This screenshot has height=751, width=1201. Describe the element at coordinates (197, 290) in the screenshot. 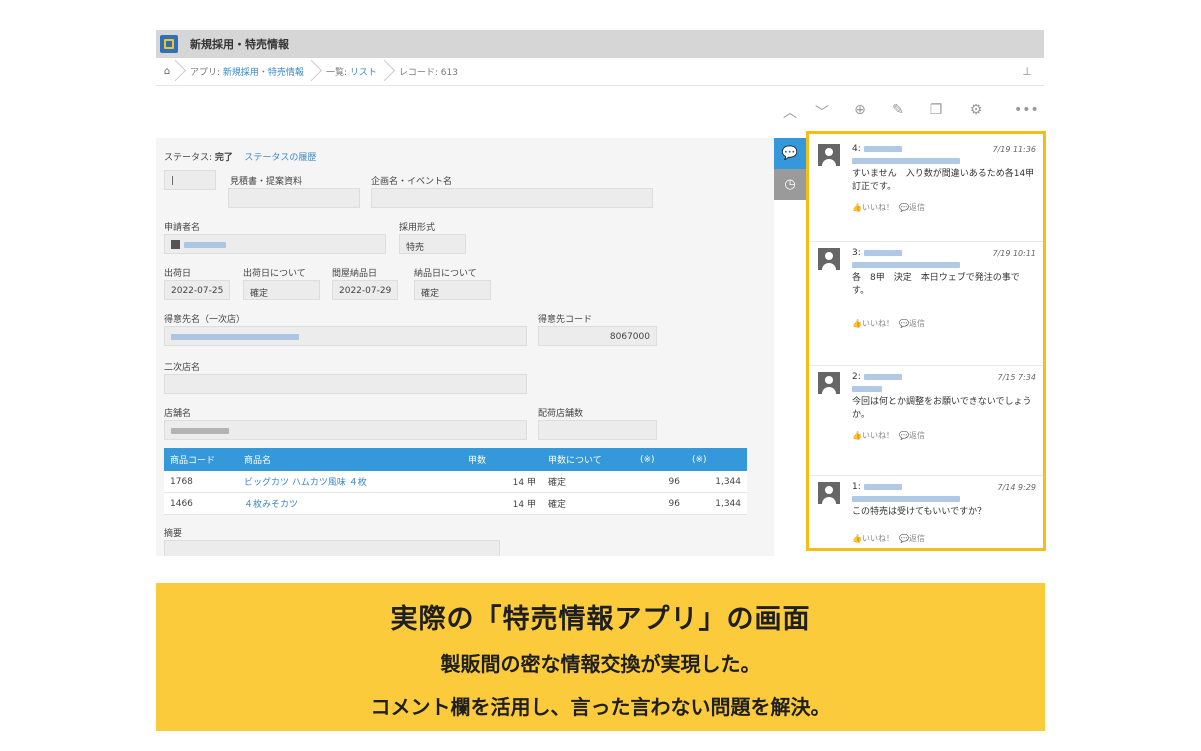

I see `ship-date-field: 2022-07-25` at that location.